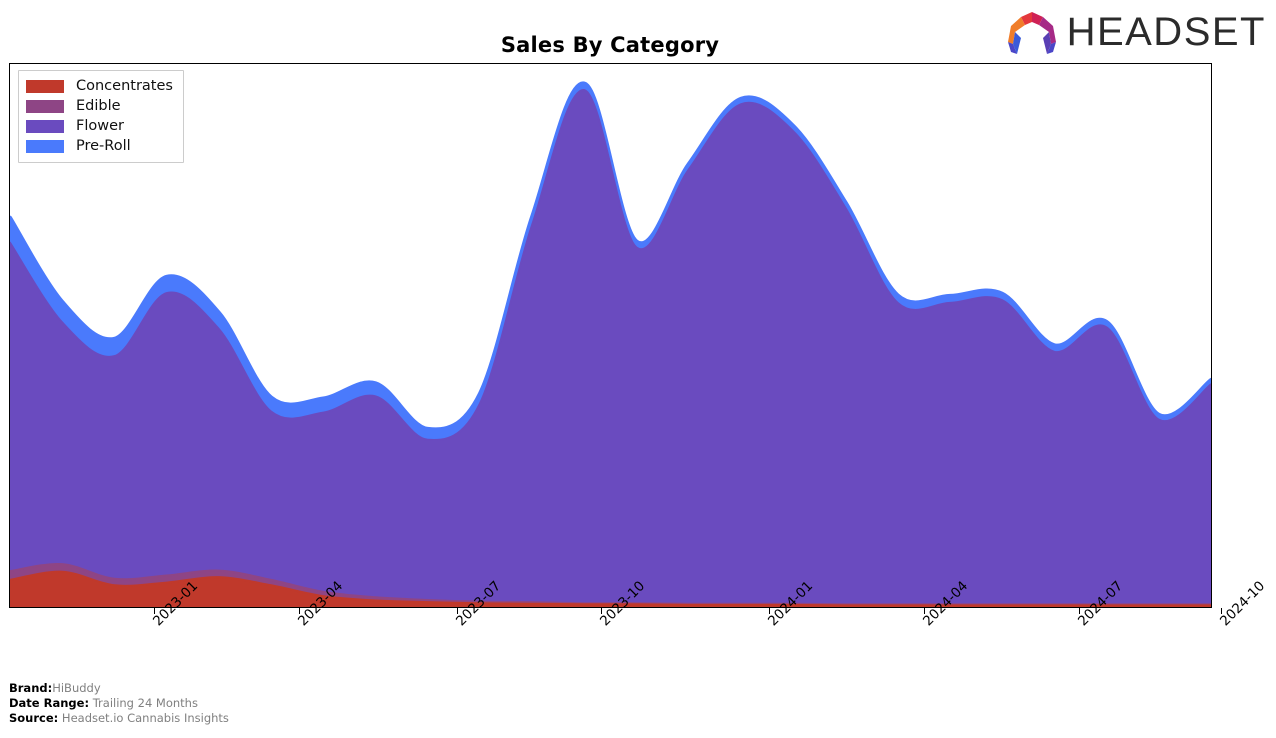  What do you see at coordinates (45, 126) in the screenshot?
I see `legend-swatch-flower` at bounding box center [45, 126].